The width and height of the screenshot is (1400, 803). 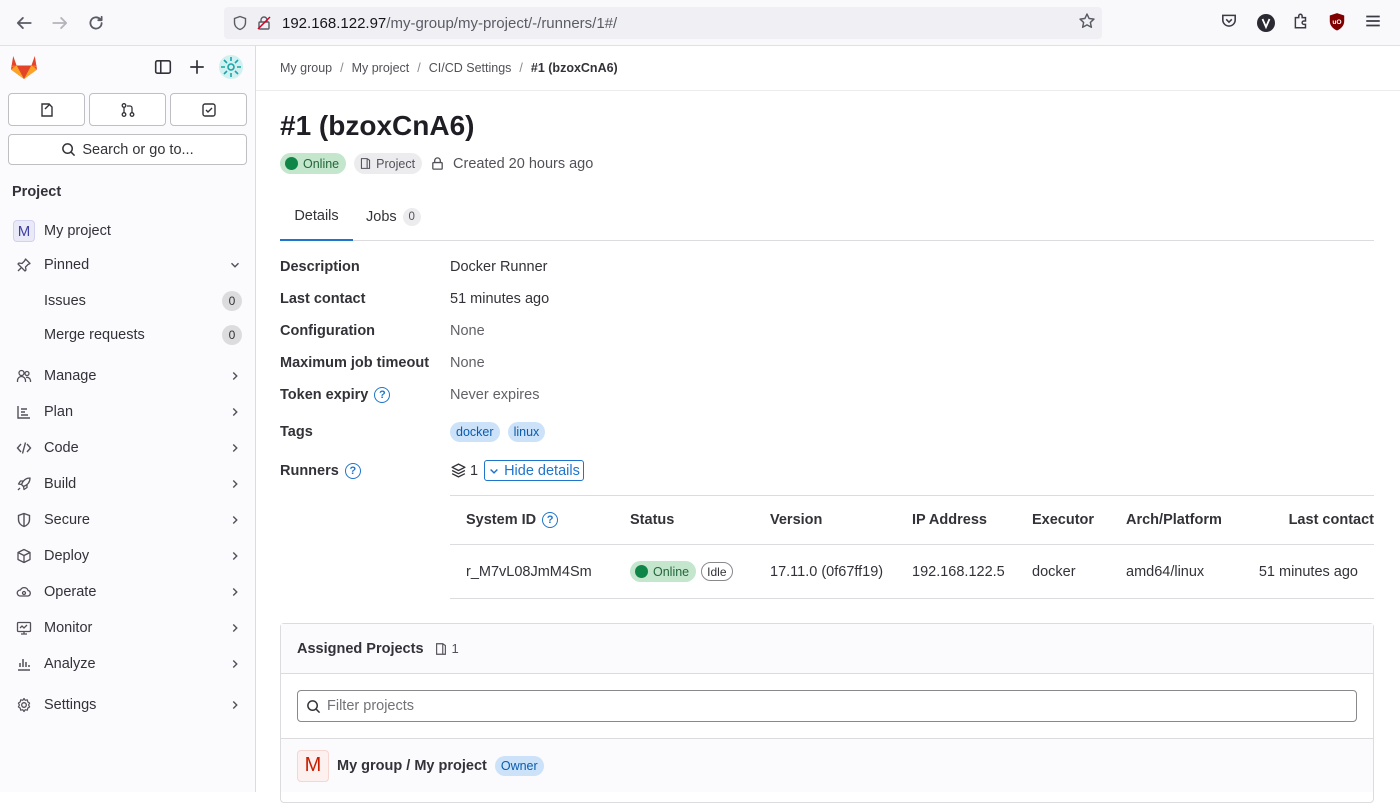 What do you see at coordinates (1301, 21) in the screenshot?
I see `extensions-puzzle-icon` at bounding box center [1301, 21].